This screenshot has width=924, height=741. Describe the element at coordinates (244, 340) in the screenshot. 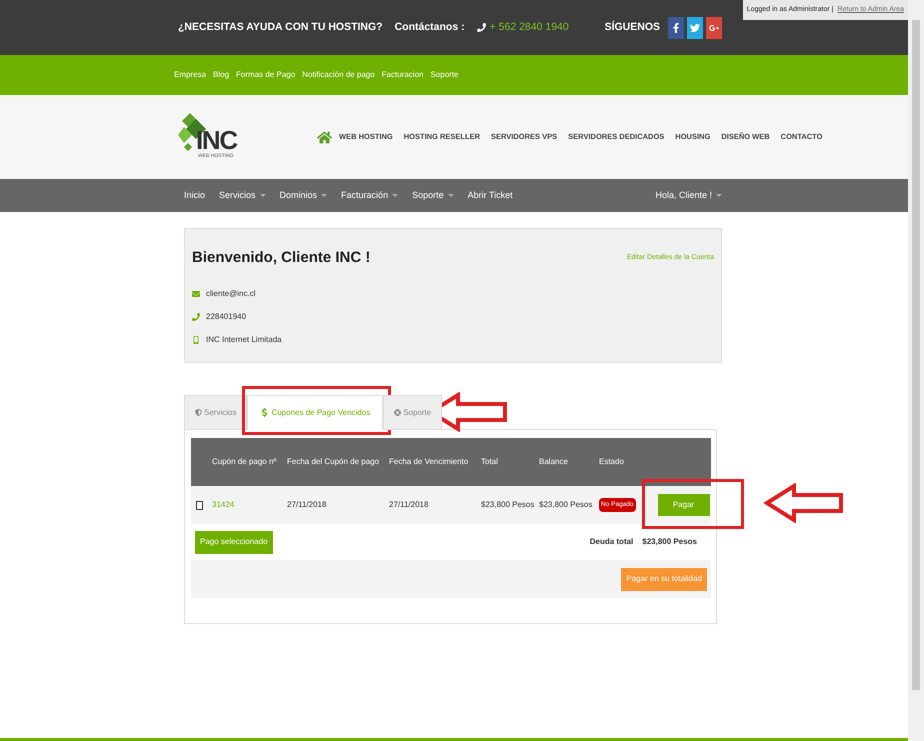

I see `account-detail: INC Internet Limitada` at that location.